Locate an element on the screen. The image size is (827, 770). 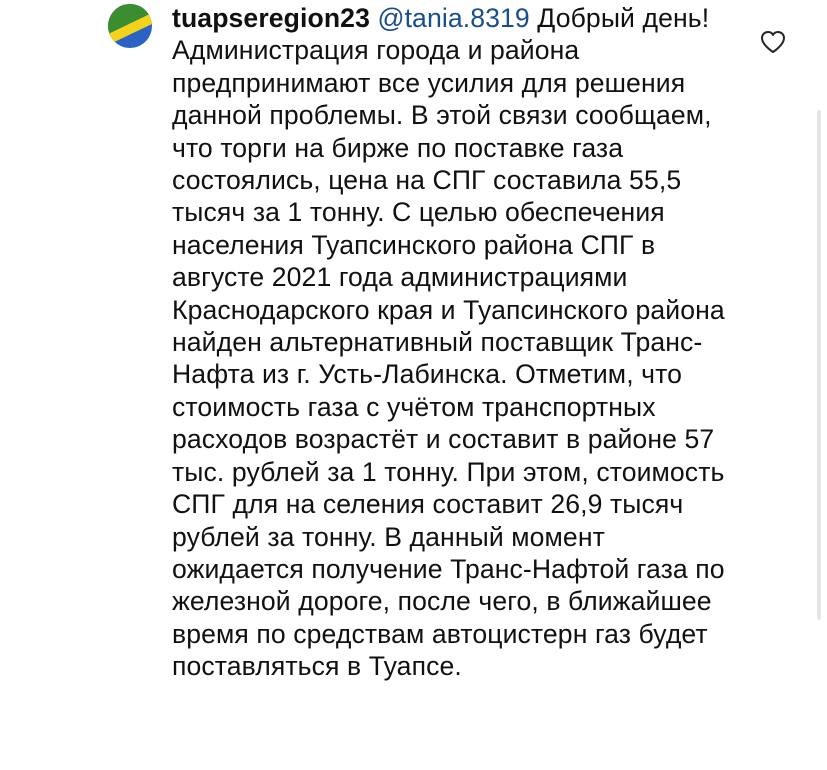
heart-icon is located at coordinates (773, 42).